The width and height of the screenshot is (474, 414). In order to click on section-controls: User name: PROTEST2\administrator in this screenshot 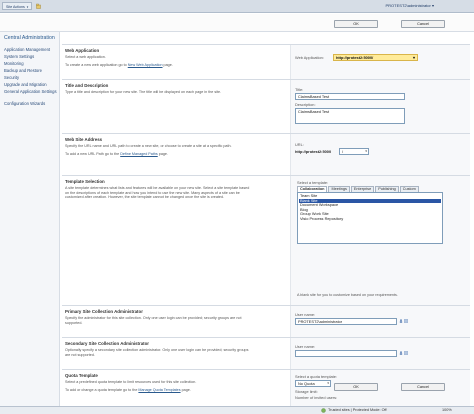, I will do `click(380, 321)`.